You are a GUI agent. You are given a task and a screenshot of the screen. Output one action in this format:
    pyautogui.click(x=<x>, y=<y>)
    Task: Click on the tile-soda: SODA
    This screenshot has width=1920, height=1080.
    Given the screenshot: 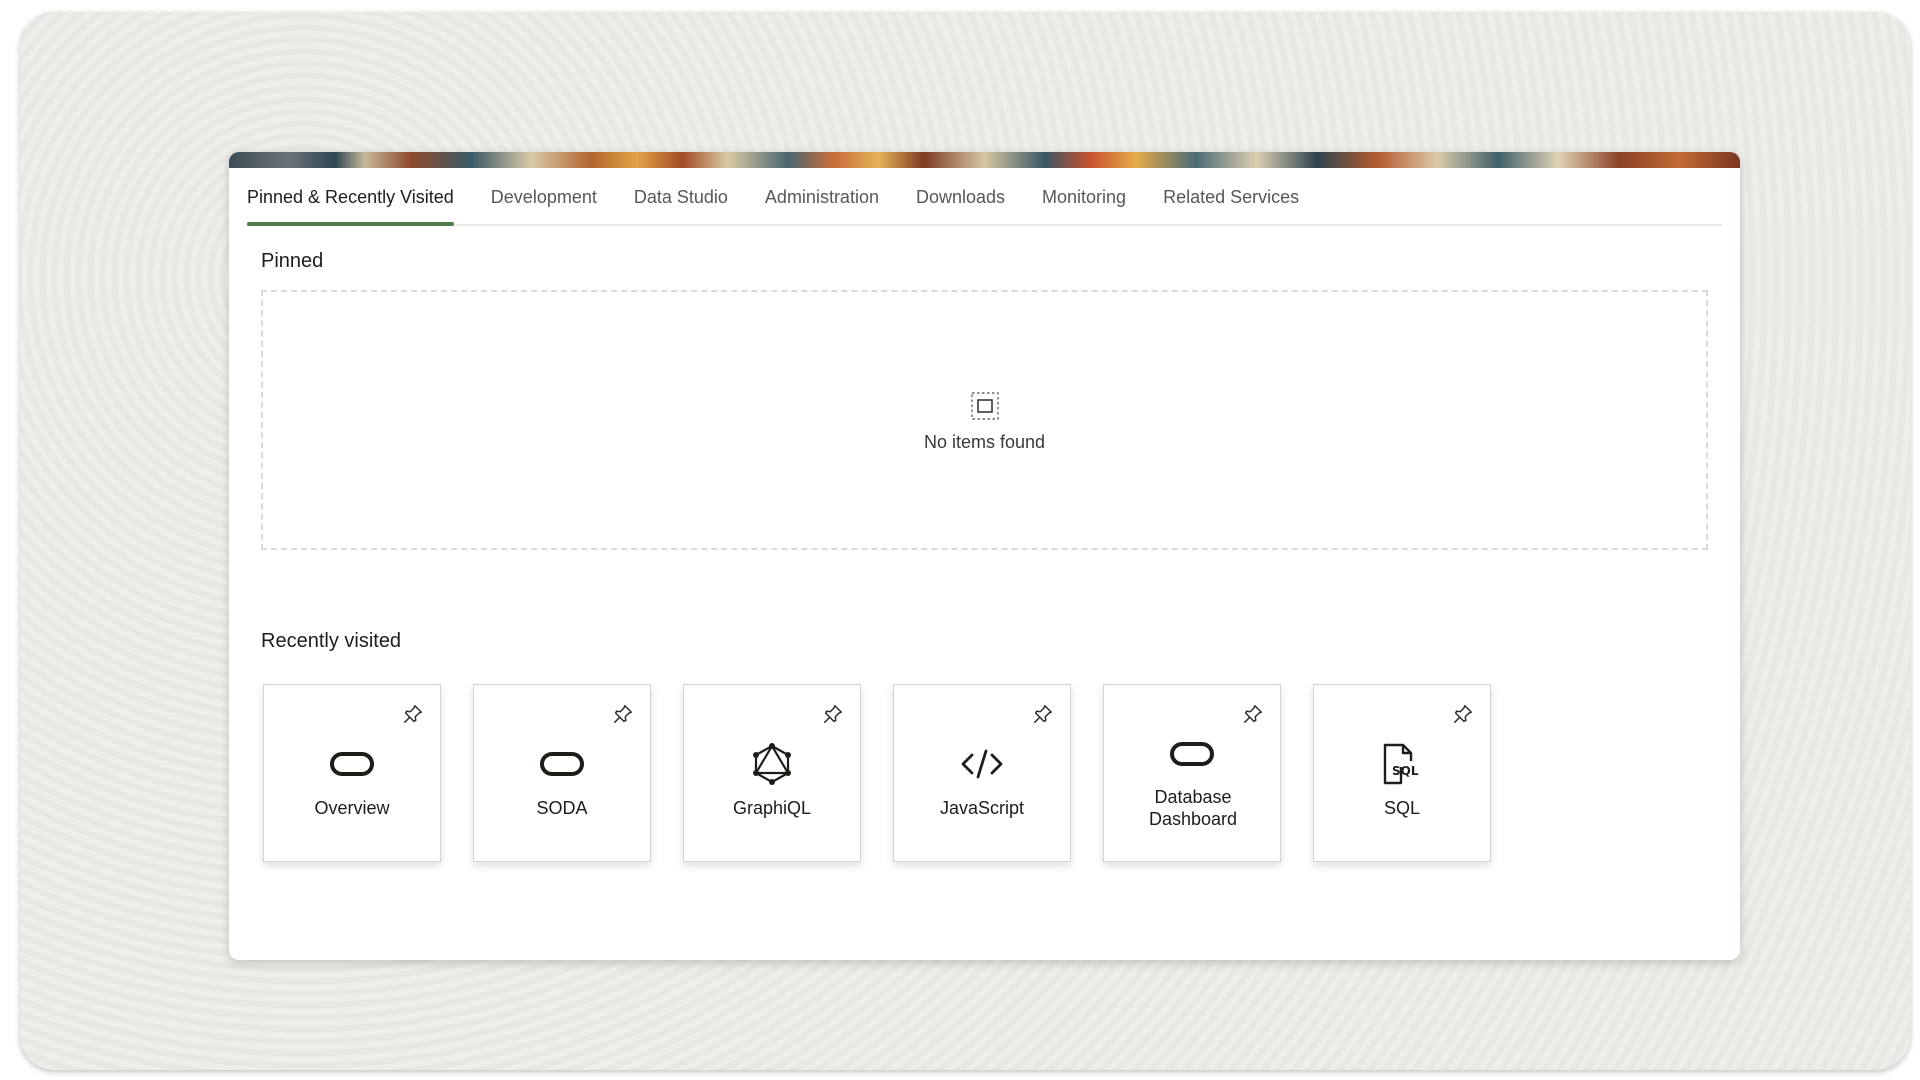 What is the action you would take?
    pyautogui.click(x=562, y=773)
    